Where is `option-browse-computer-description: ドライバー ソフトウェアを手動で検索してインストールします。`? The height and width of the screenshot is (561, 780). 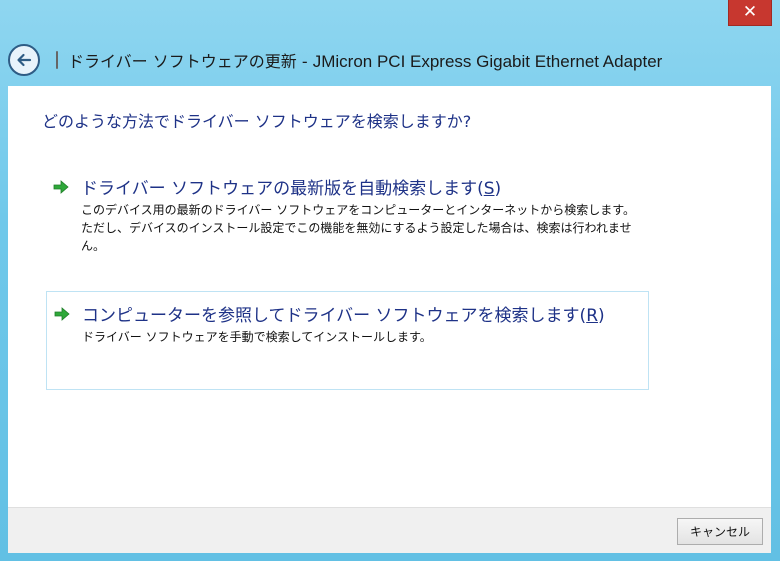
option-browse-computer-description: ドライバー ソフトウェアを手動で検索してインストールします。 is located at coordinates (257, 337).